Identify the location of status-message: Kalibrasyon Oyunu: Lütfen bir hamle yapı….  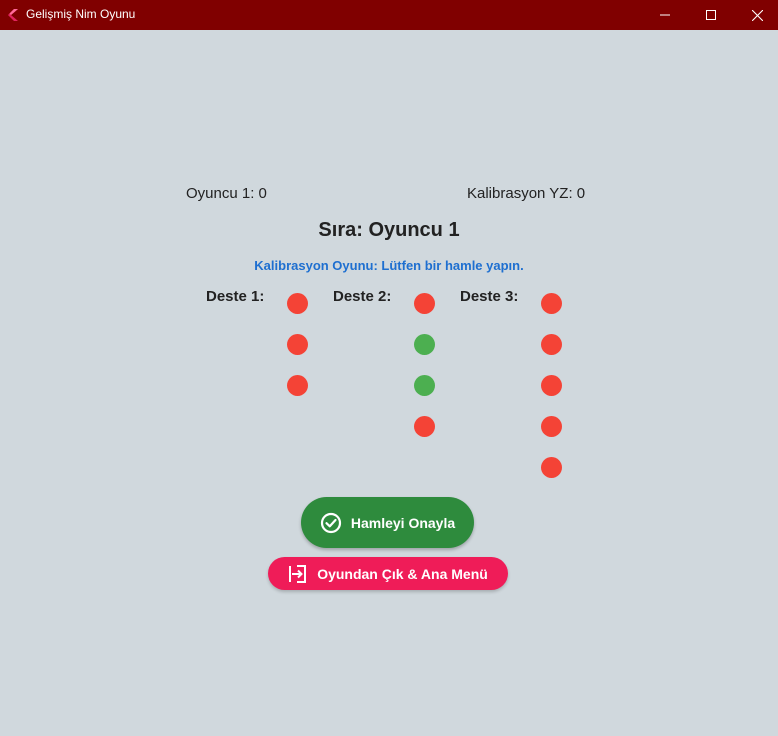
(389, 265).